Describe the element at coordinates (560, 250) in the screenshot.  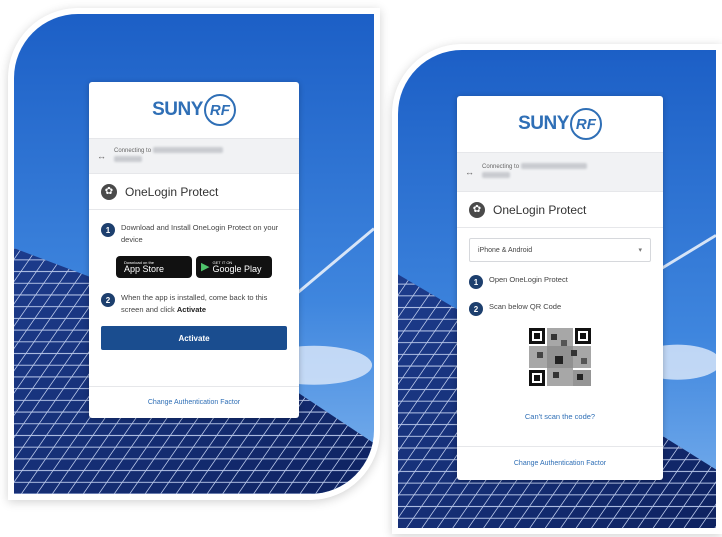
I see `platform-select: iPhone & Android ▾` at that location.